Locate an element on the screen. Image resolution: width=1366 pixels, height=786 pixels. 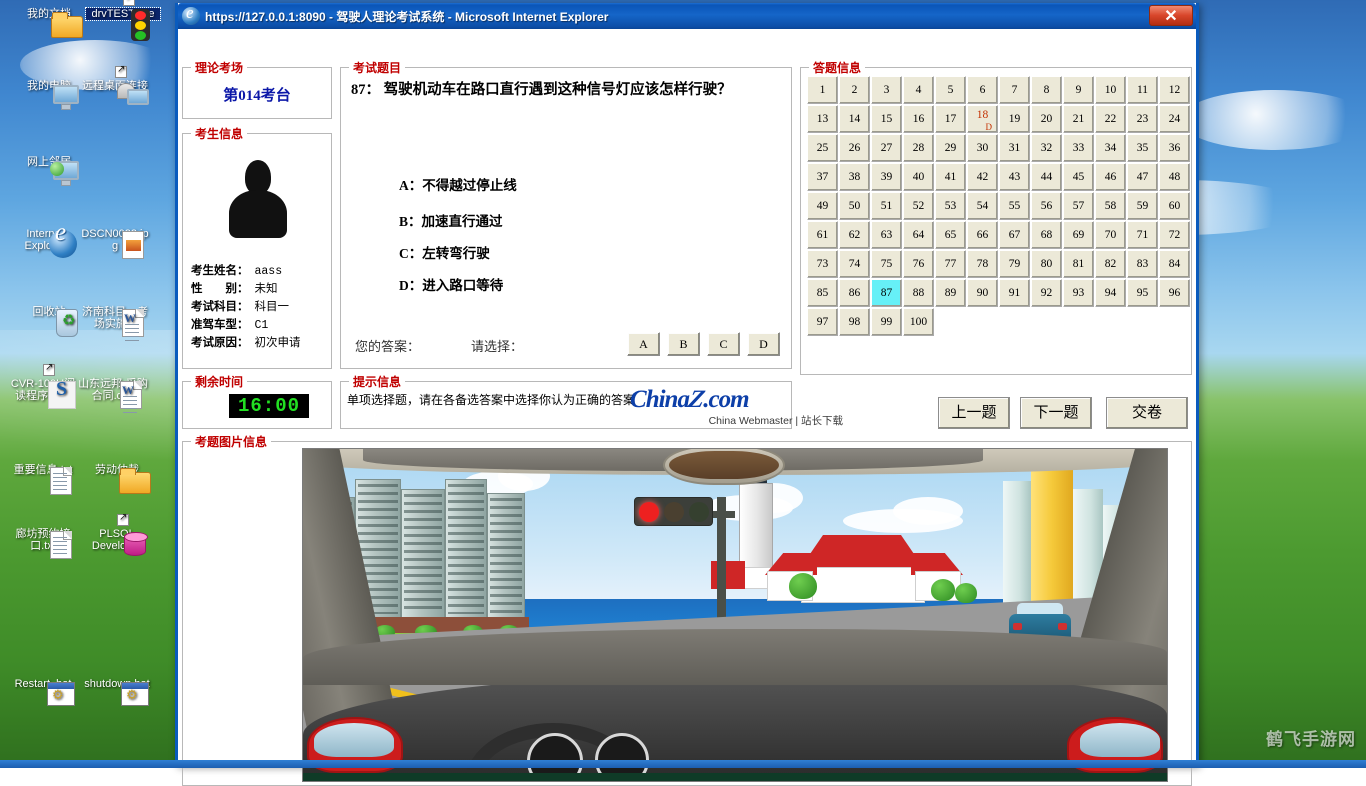
answer-grid-cell-47: 47 is located at coordinates (1142, 177).